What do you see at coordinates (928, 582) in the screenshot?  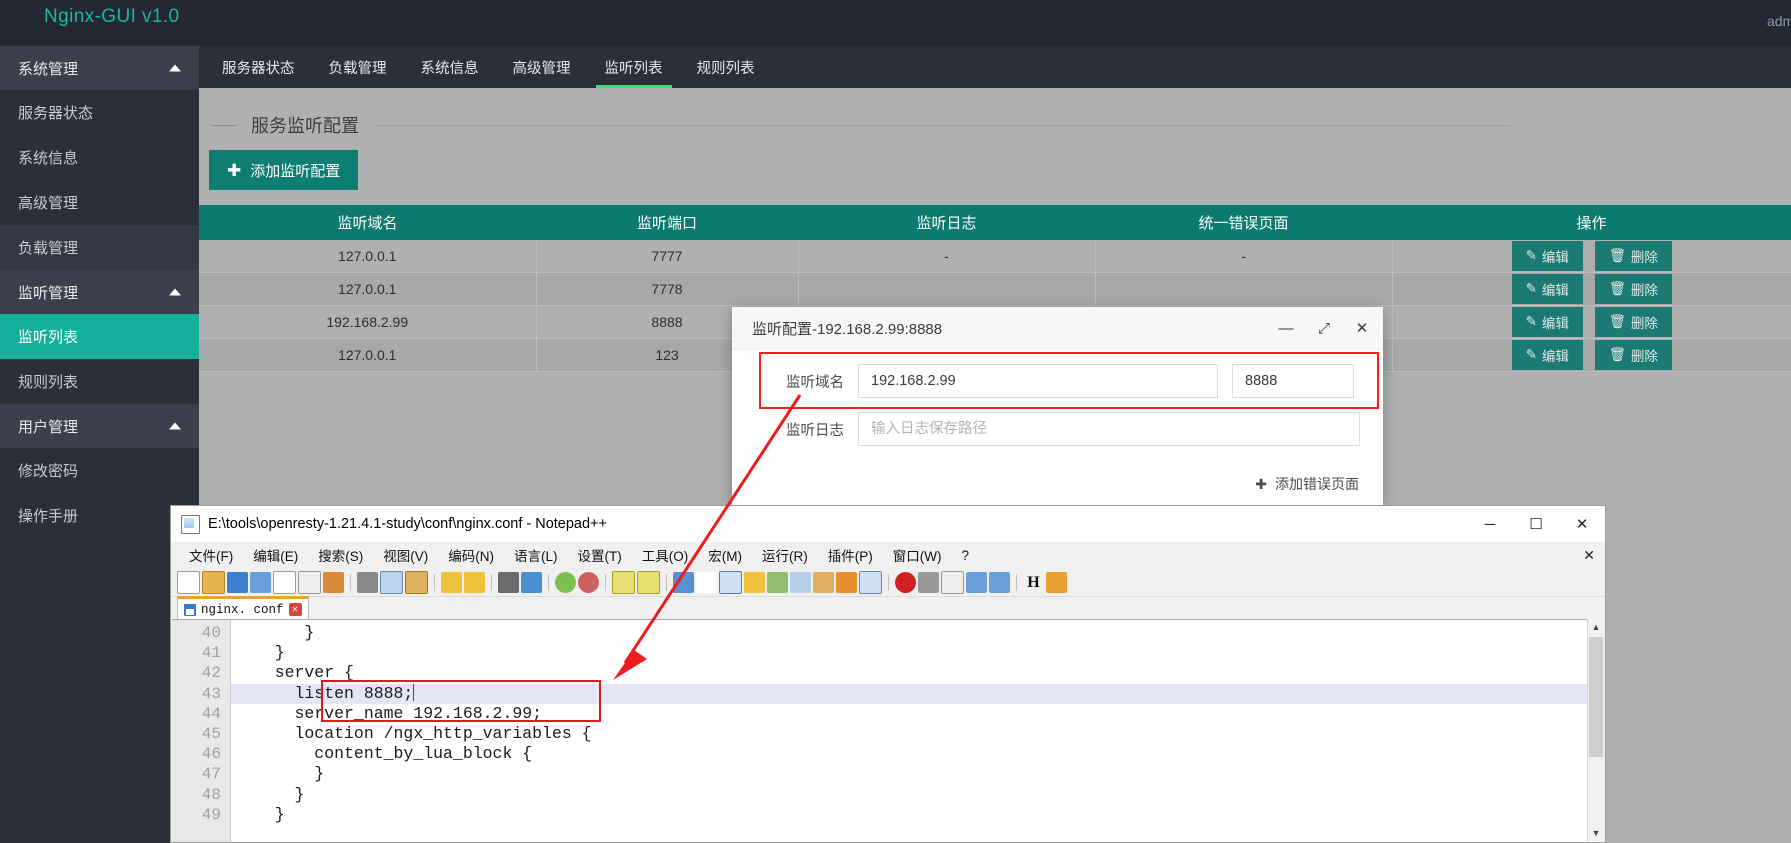 I see `stop-macro-icon` at bounding box center [928, 582].